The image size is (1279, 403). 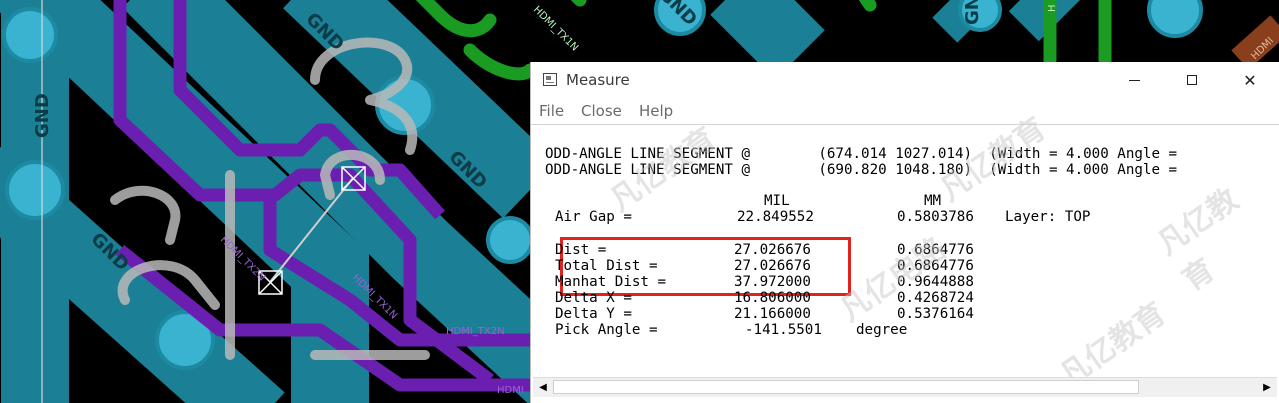 I want to click on app-icon, so click(x=550, y=79).